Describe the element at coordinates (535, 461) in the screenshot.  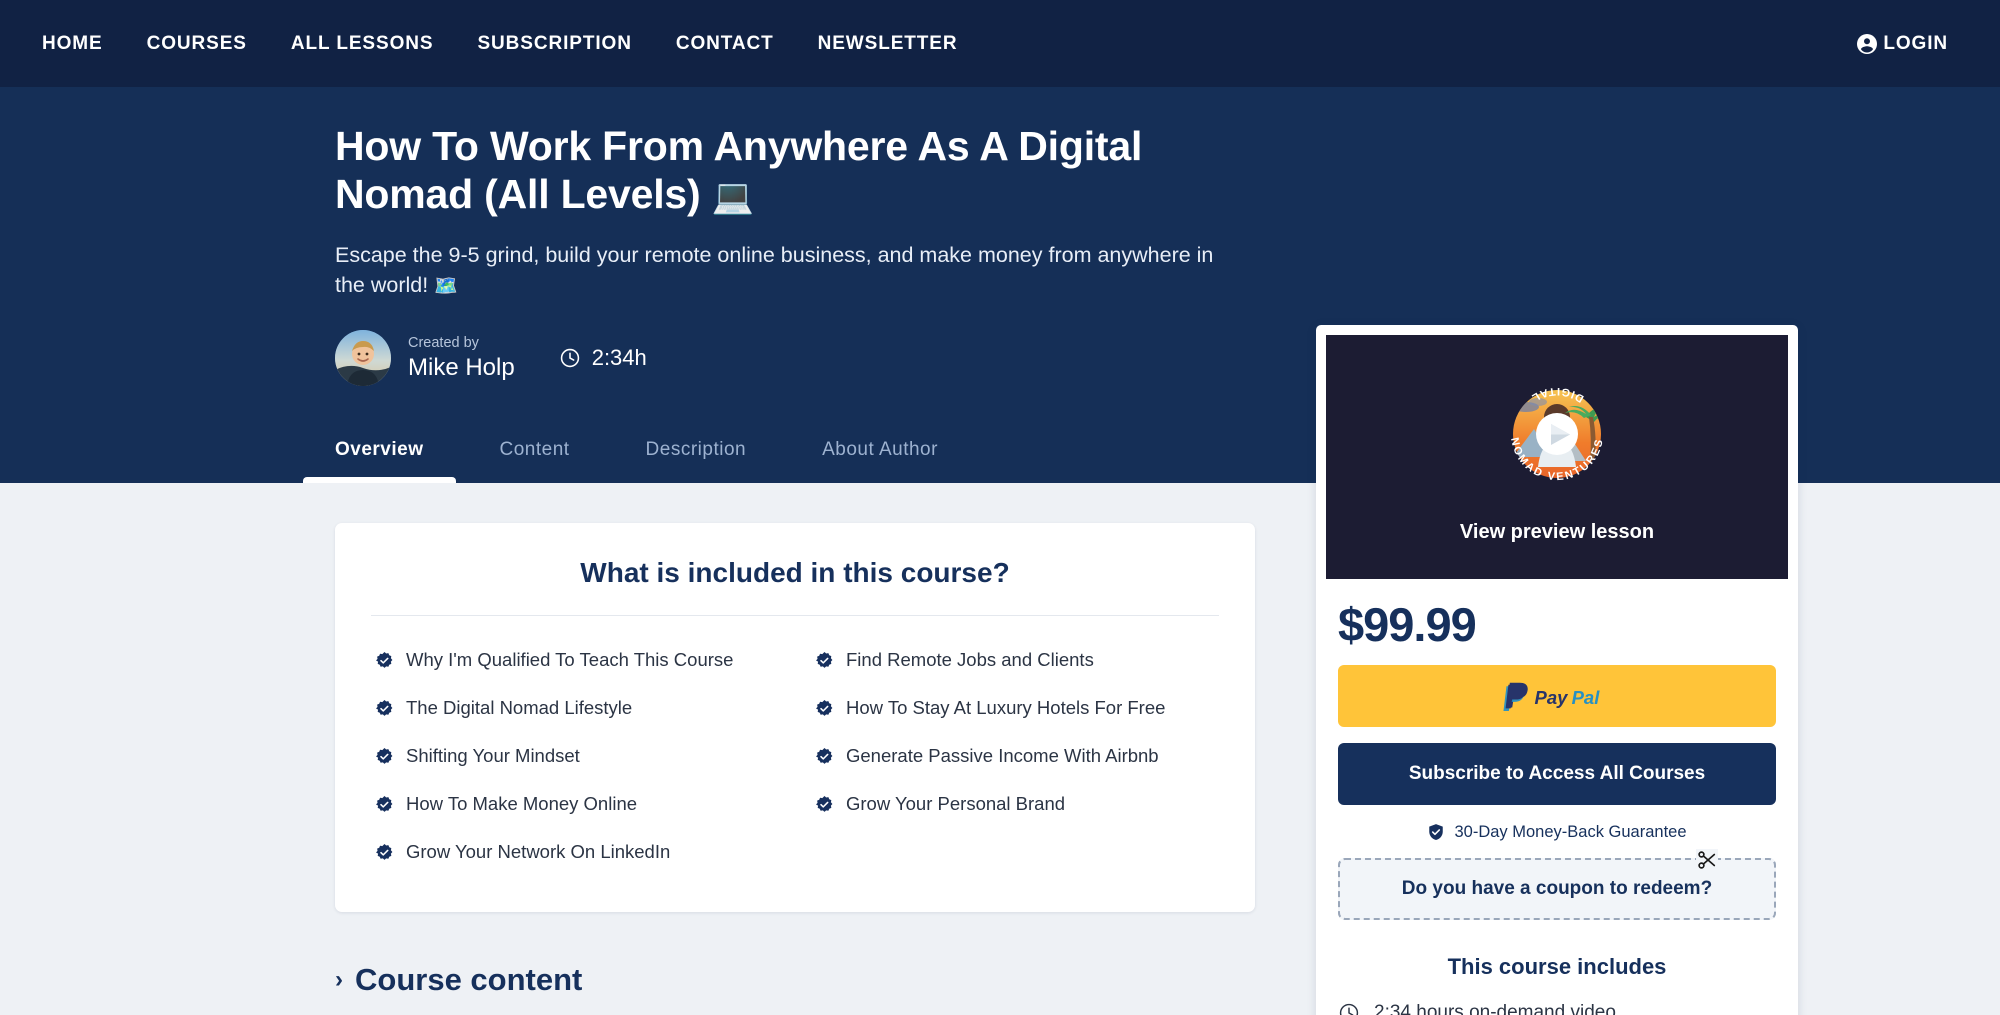
I see `tab-content: Content` at that location.